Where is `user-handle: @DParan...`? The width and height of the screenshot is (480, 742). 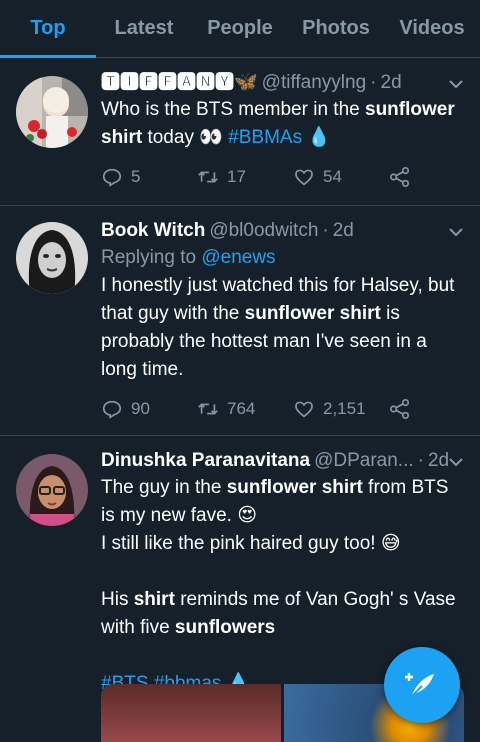
user-handle: @DParan... is located at coordinates (364, 461).